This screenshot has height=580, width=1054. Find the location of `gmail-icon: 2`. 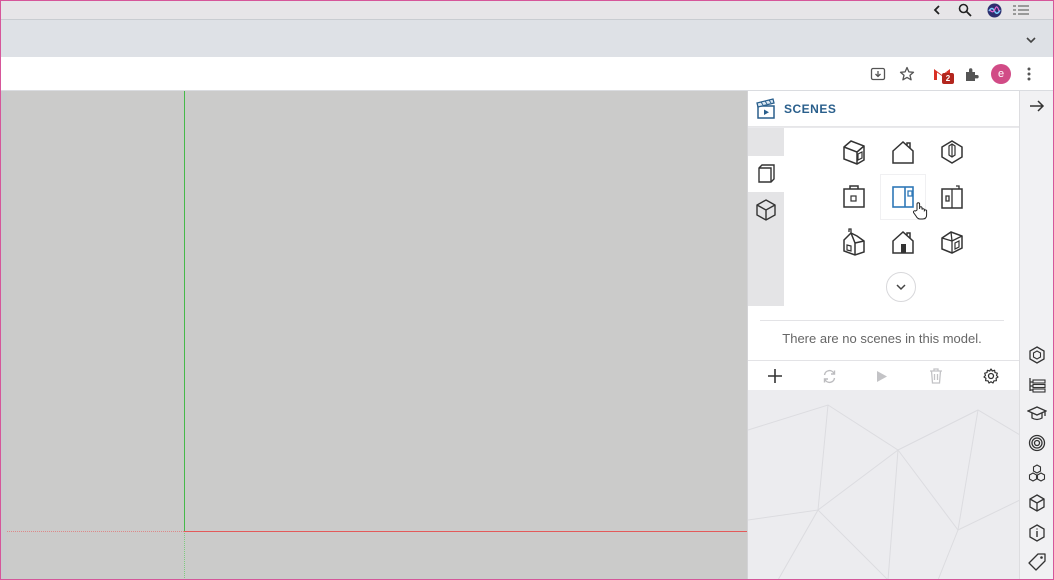

gmail-icon: 2 is located at coordinates (943, 74).